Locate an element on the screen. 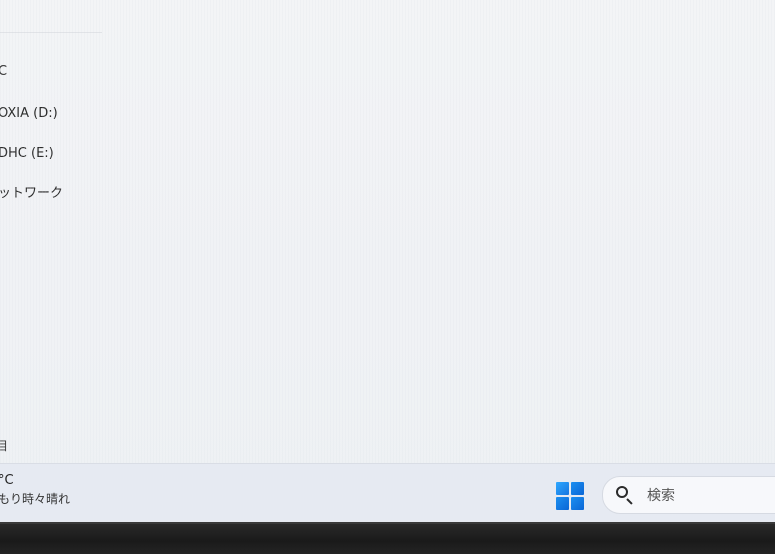 The image size is (775, 554). nav-item-network: ットワーク is located at coordinates (31, 194).